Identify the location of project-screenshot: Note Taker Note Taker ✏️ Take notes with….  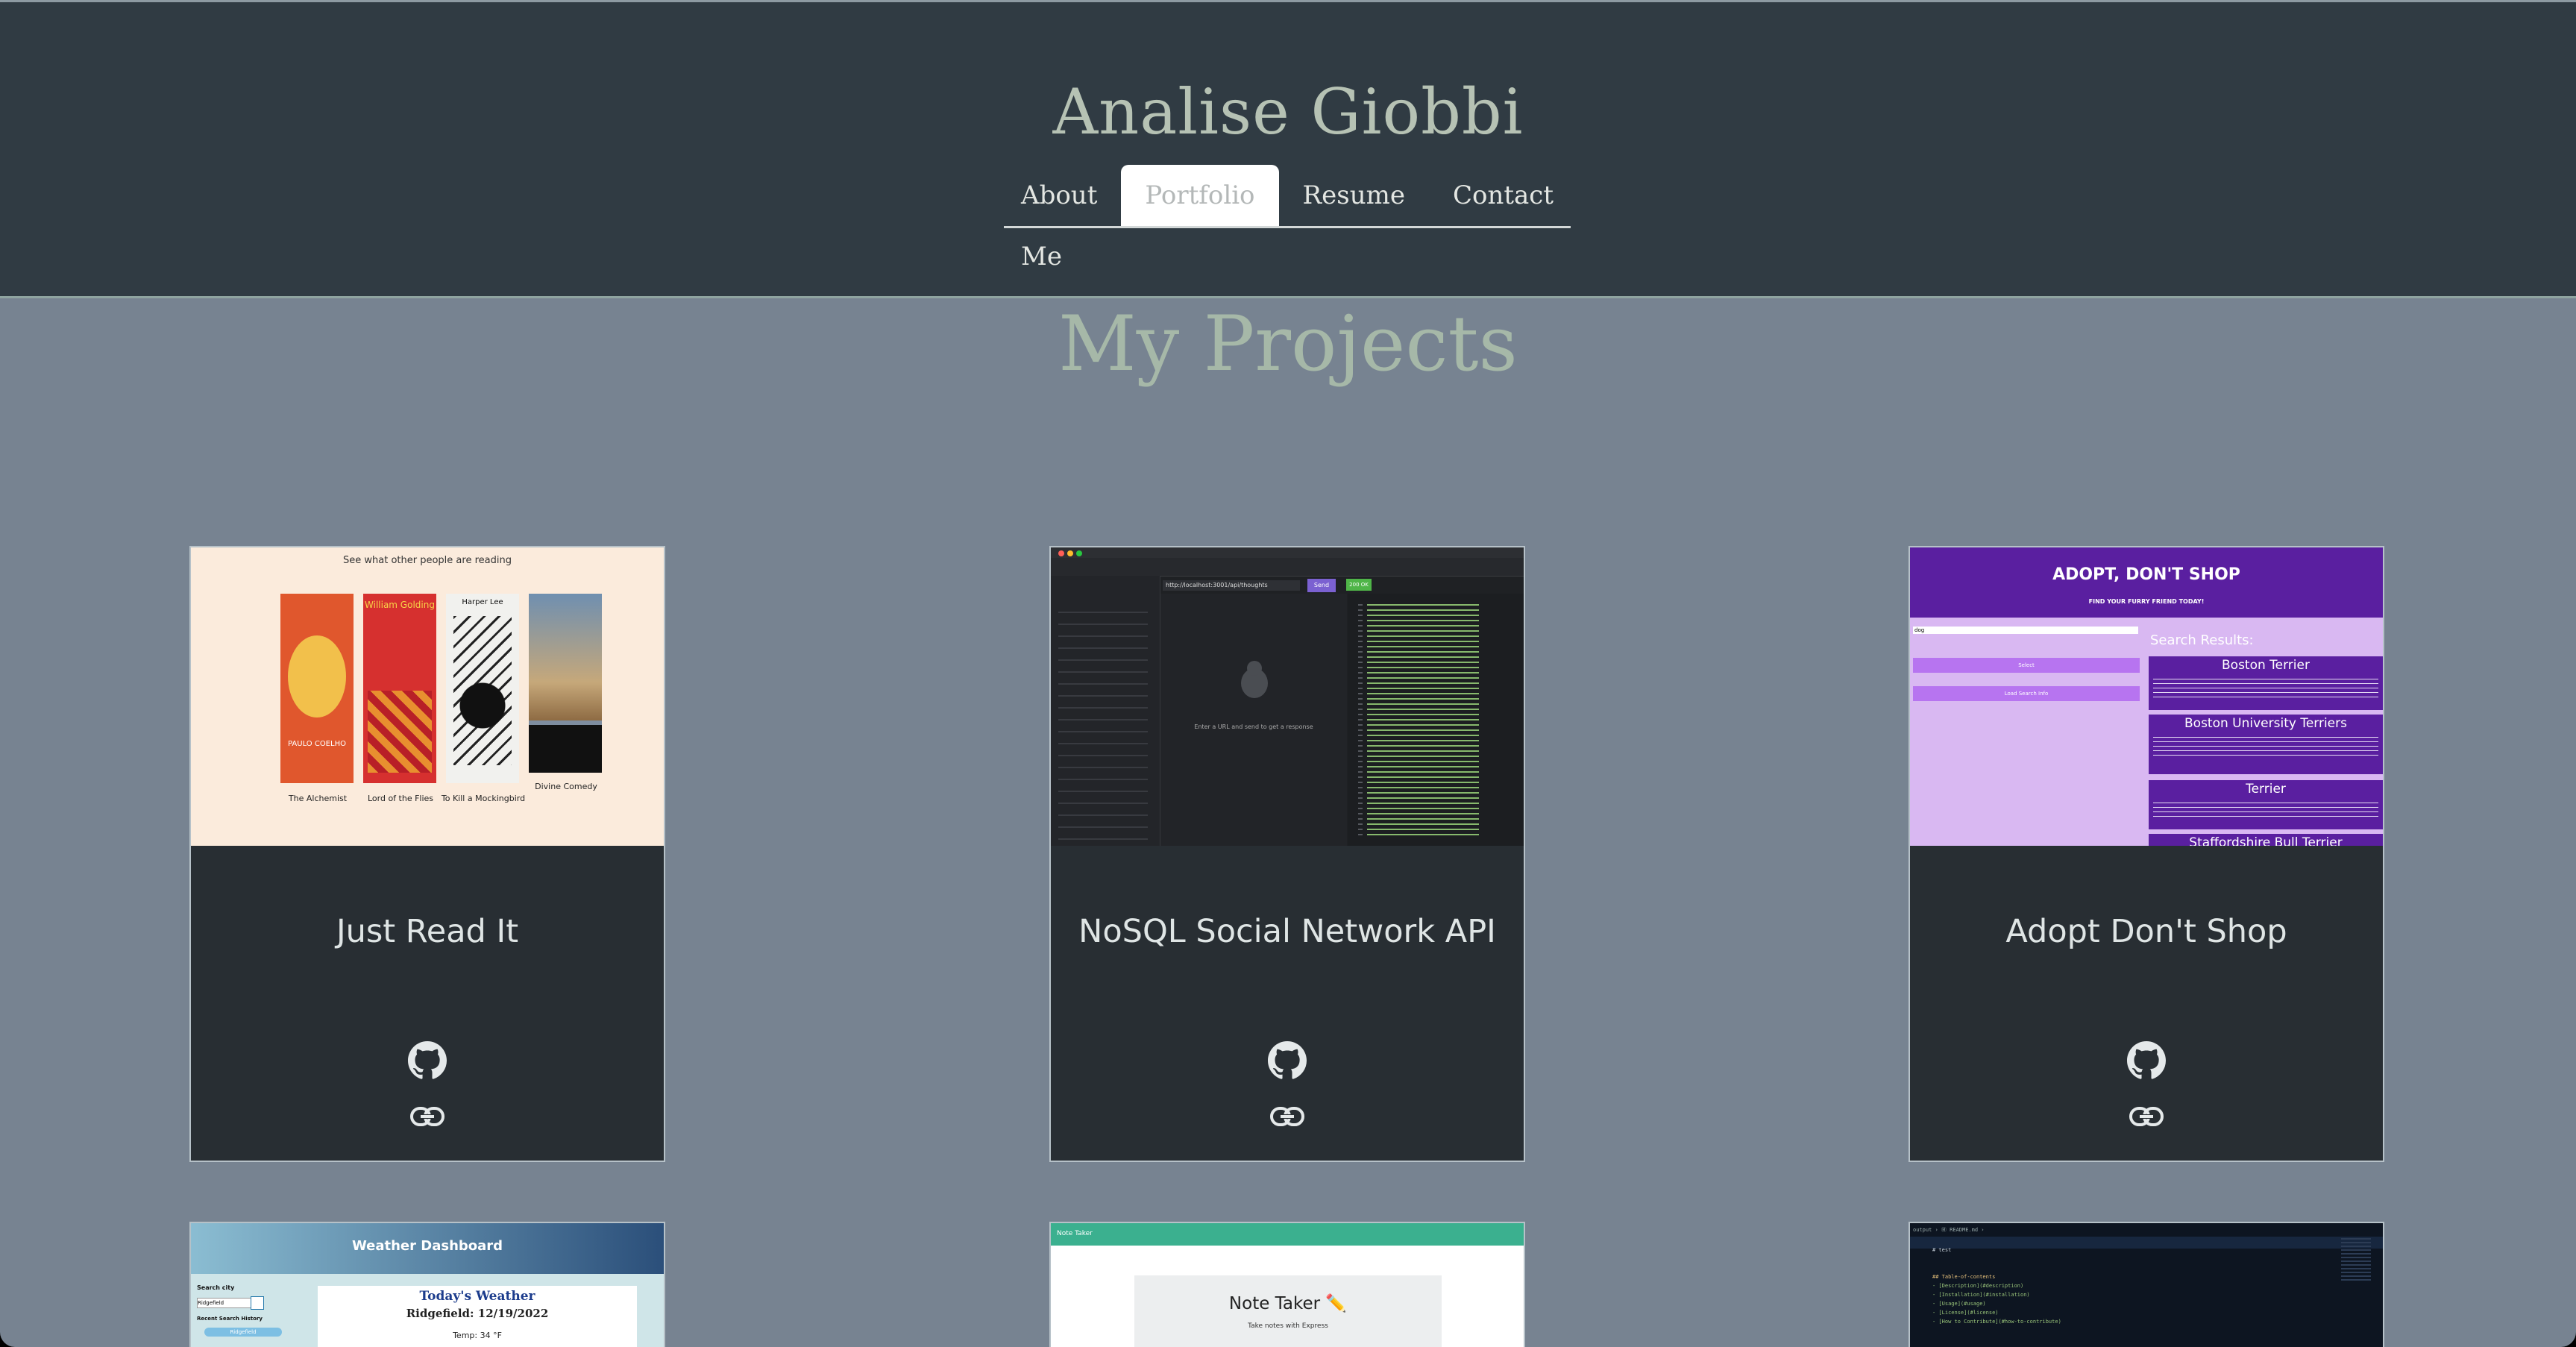
(1287, 1285).